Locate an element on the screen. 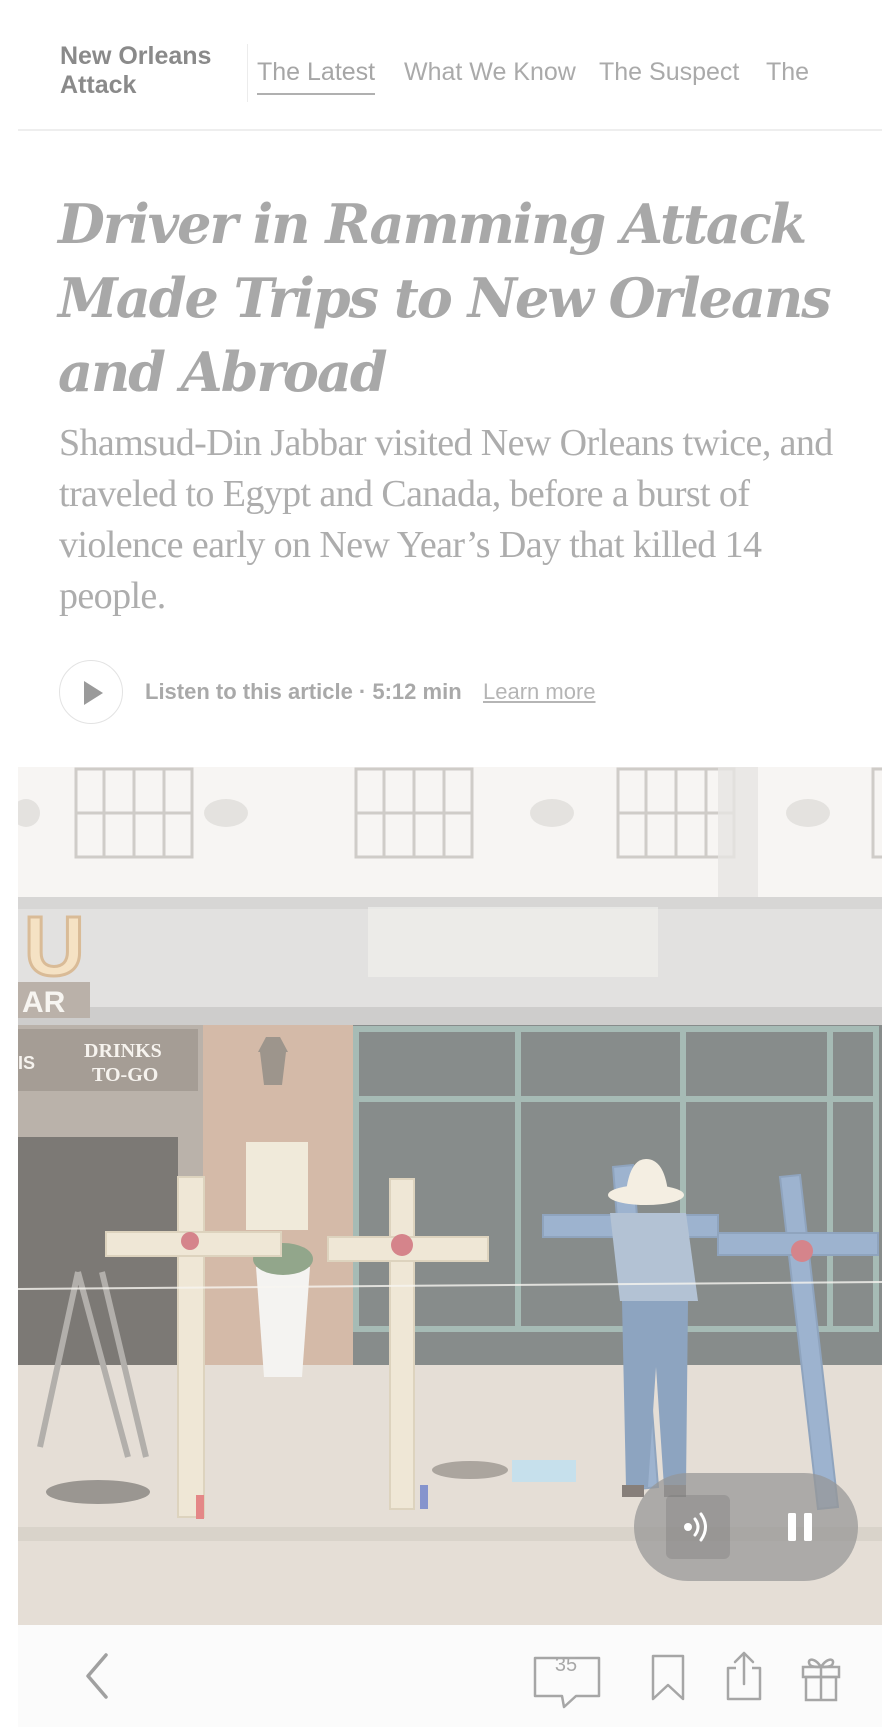  comments-button: 35 is located at coordinates (568, 1676).